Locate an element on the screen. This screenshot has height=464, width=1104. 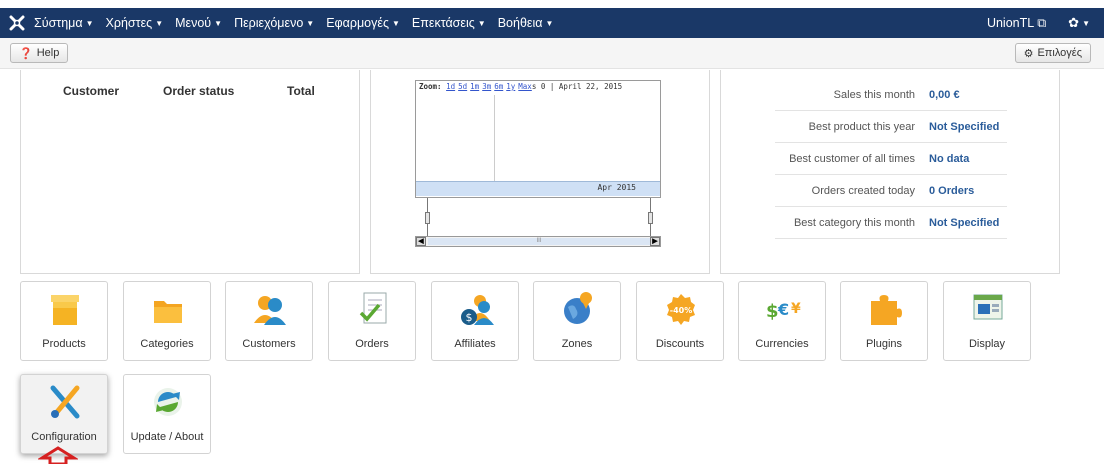
stat-row: Best category this month Not Specified is located at coordinates (891, 222).